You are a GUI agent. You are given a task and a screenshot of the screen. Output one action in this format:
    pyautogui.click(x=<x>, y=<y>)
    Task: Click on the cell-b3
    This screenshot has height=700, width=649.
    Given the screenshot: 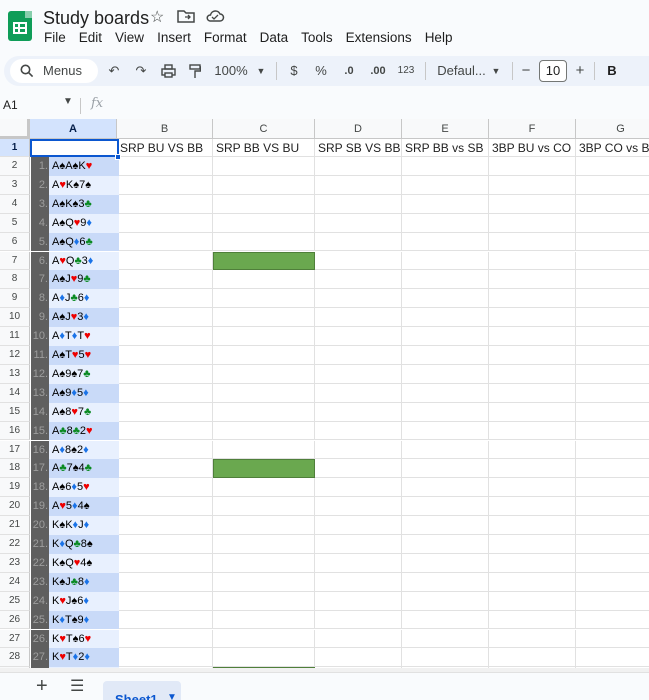 What is the action you would take?
    pyautogui.click(x=165, y=185)
    